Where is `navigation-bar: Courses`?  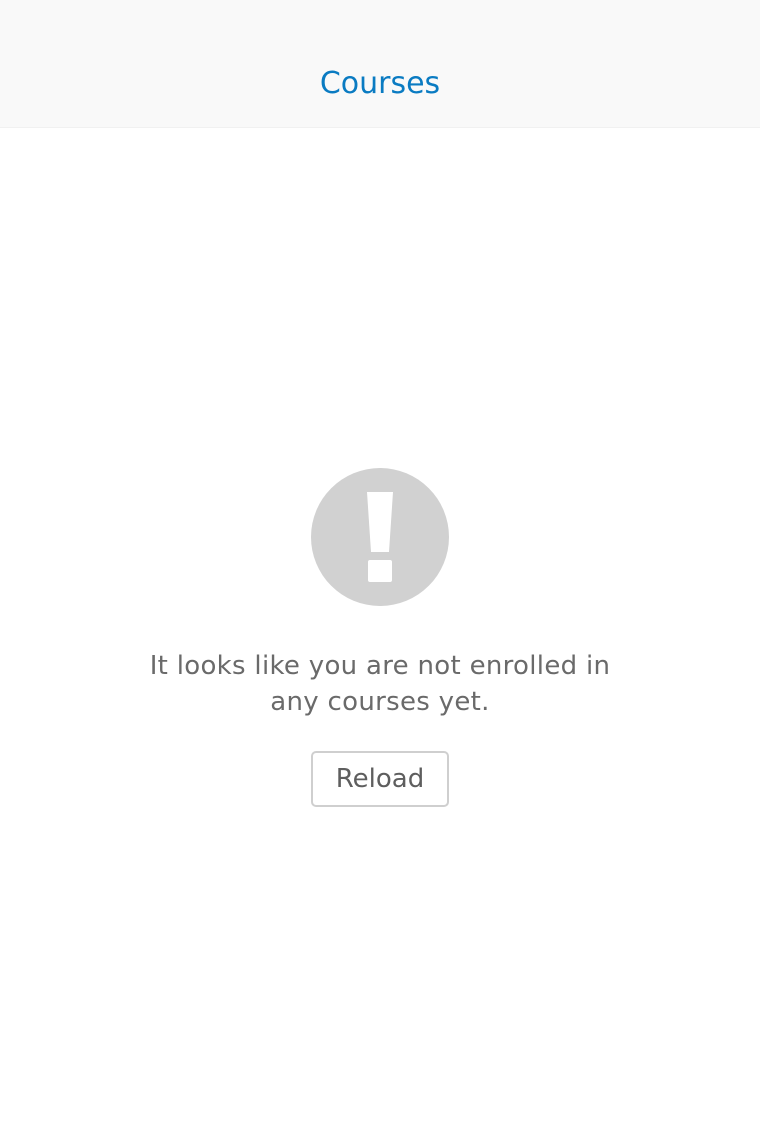
navigation-bar: Courses is located at coordinates (380, 64).